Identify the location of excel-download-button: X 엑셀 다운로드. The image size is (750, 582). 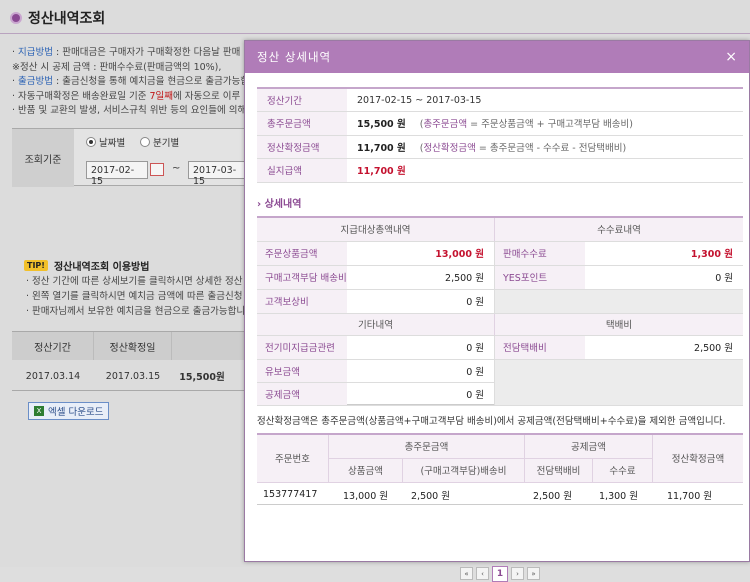
(69, 411).